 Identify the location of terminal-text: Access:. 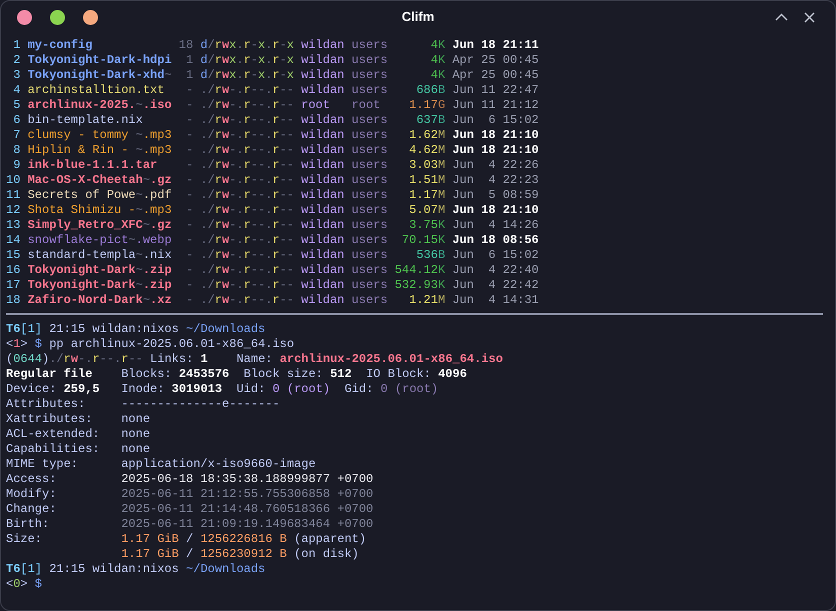
(31, 479).